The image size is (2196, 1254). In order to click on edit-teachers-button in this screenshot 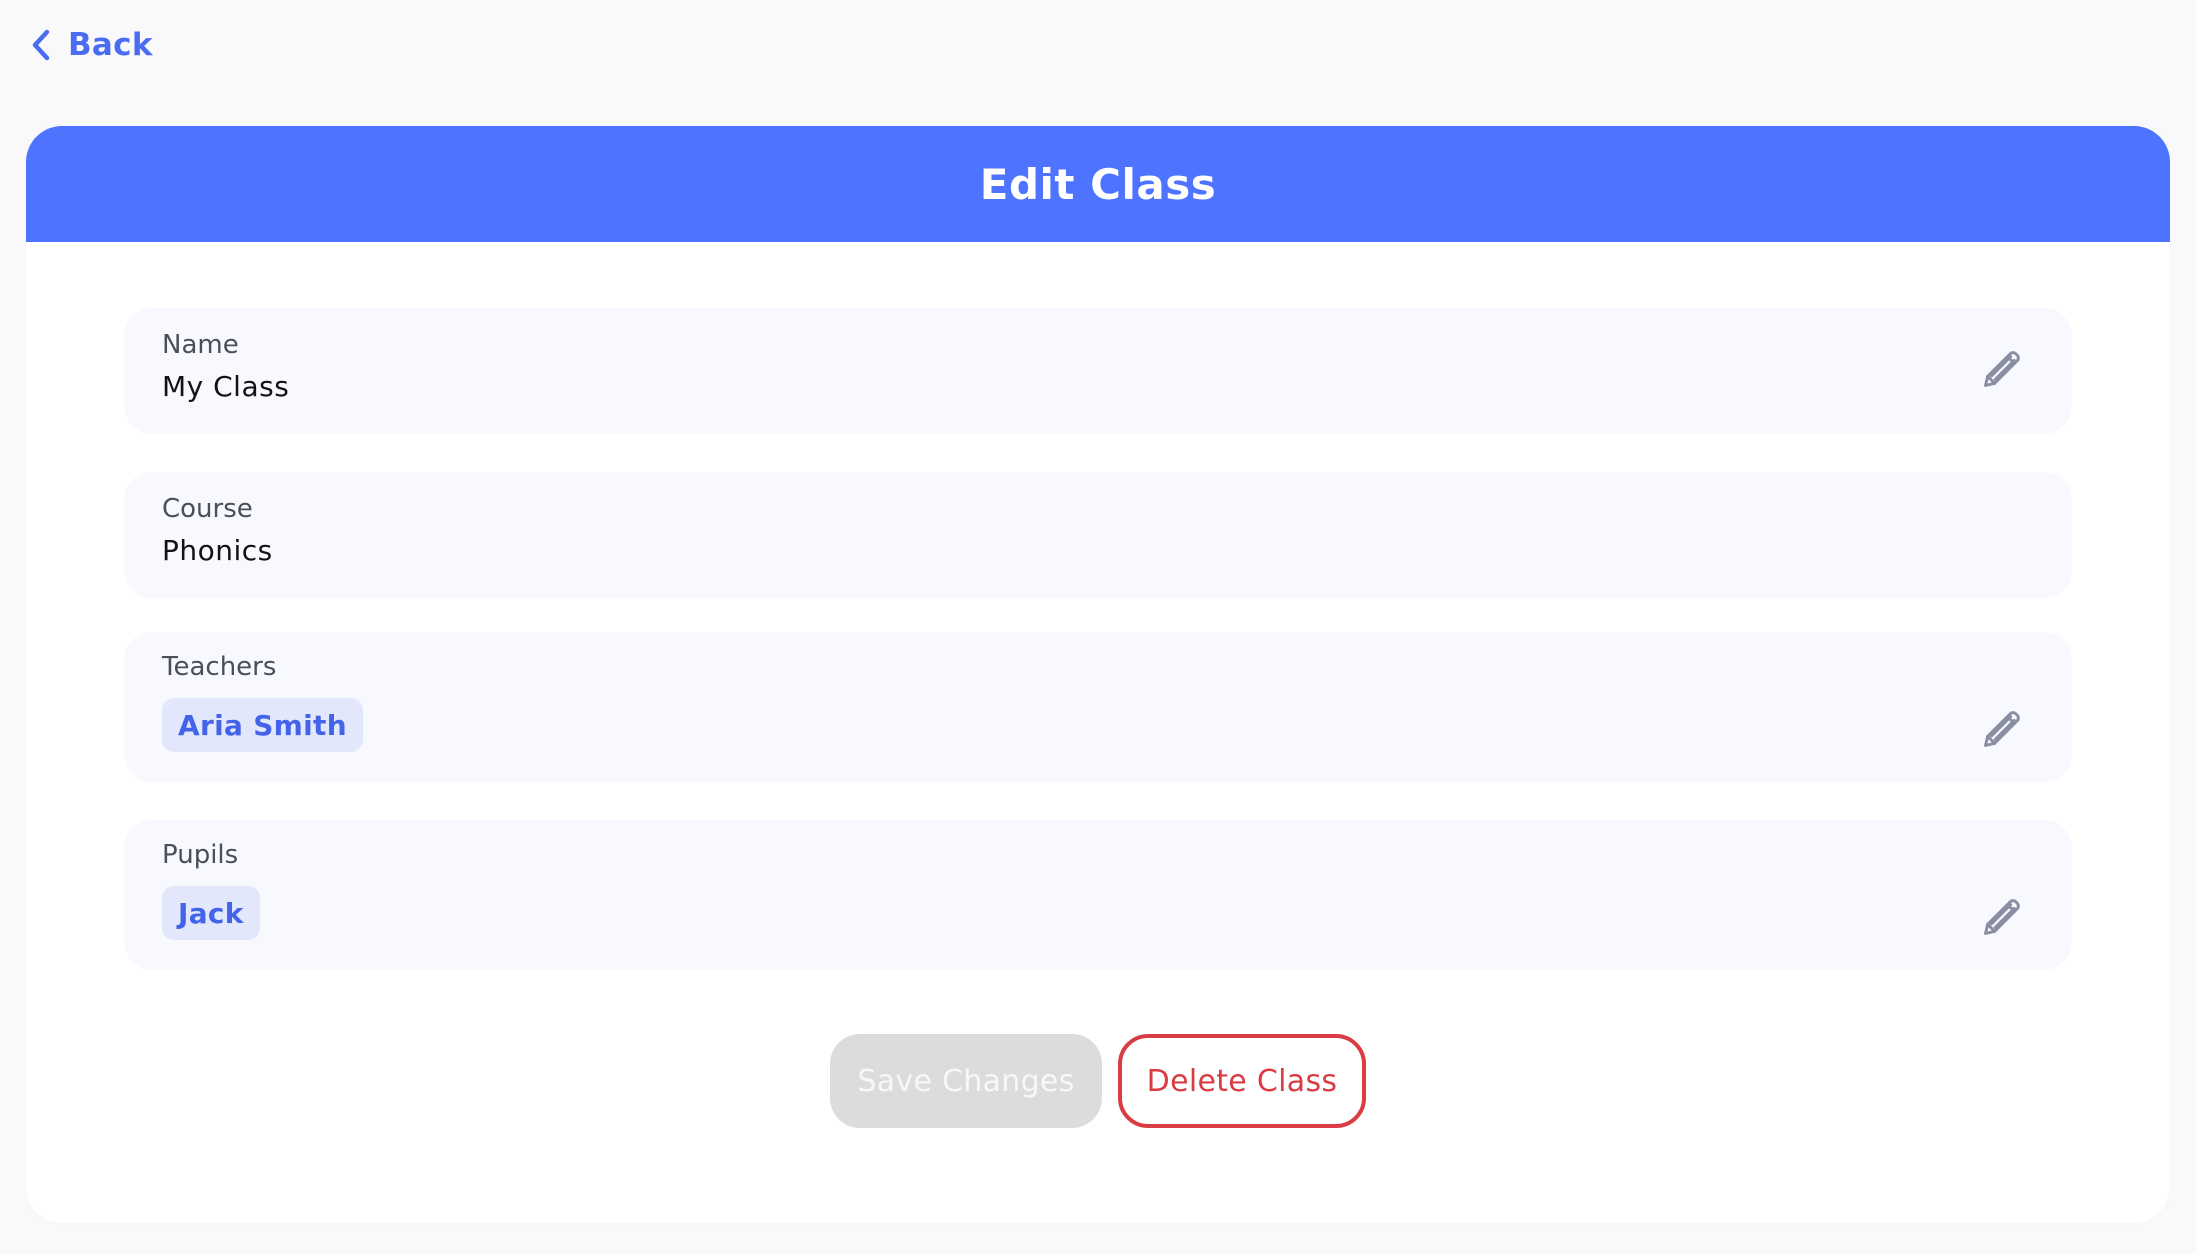, I will do `click(2002, 731)`.